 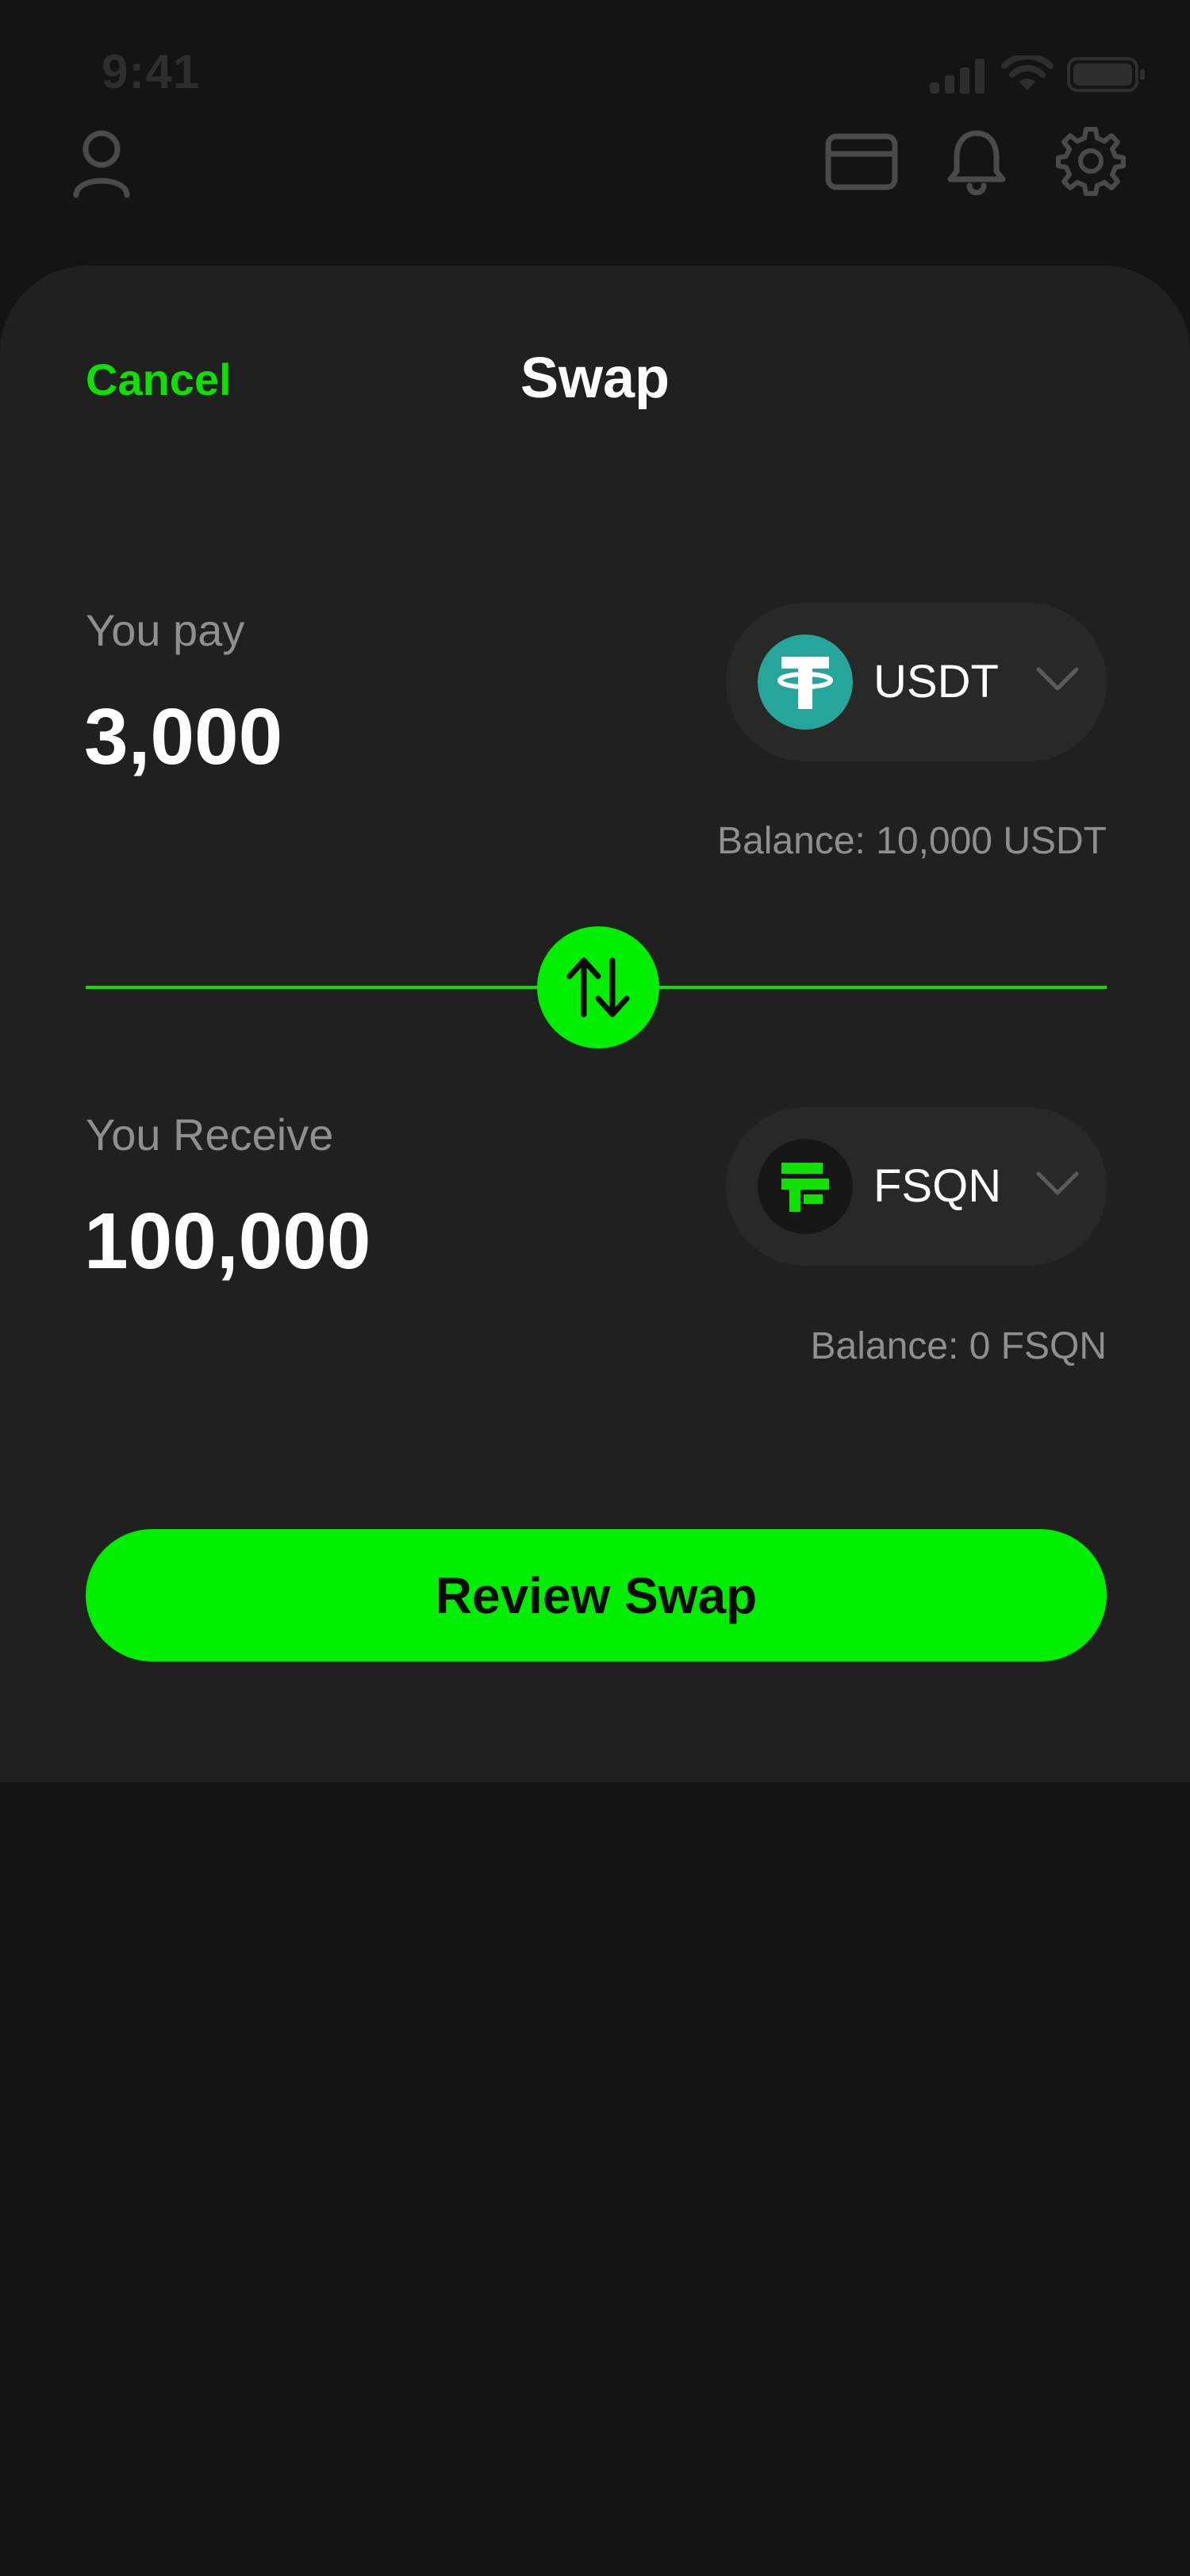 What do you see at coordinates (595, 75) in the screenshot?
I see `status-icons` at bounding box center [595, 75].